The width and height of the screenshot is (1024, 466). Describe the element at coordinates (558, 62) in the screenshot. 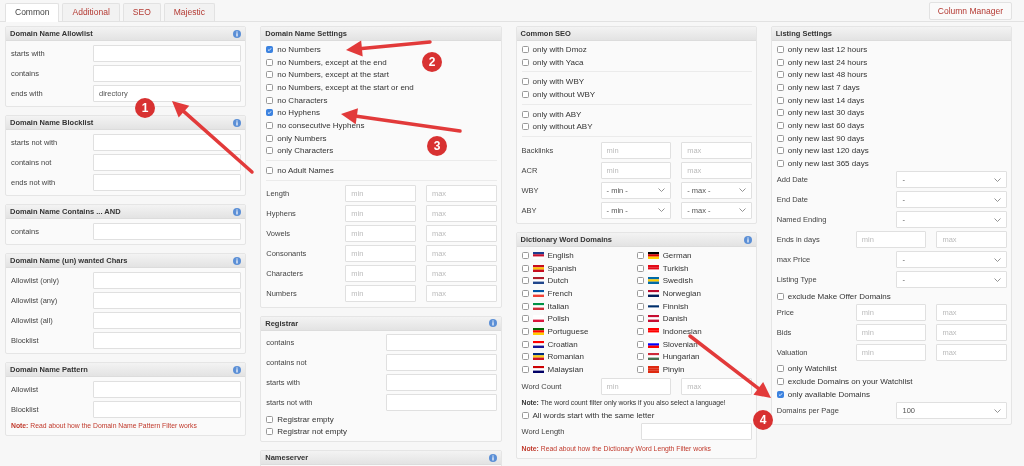

I see `checkbox-label: only with Yaca` at that location.